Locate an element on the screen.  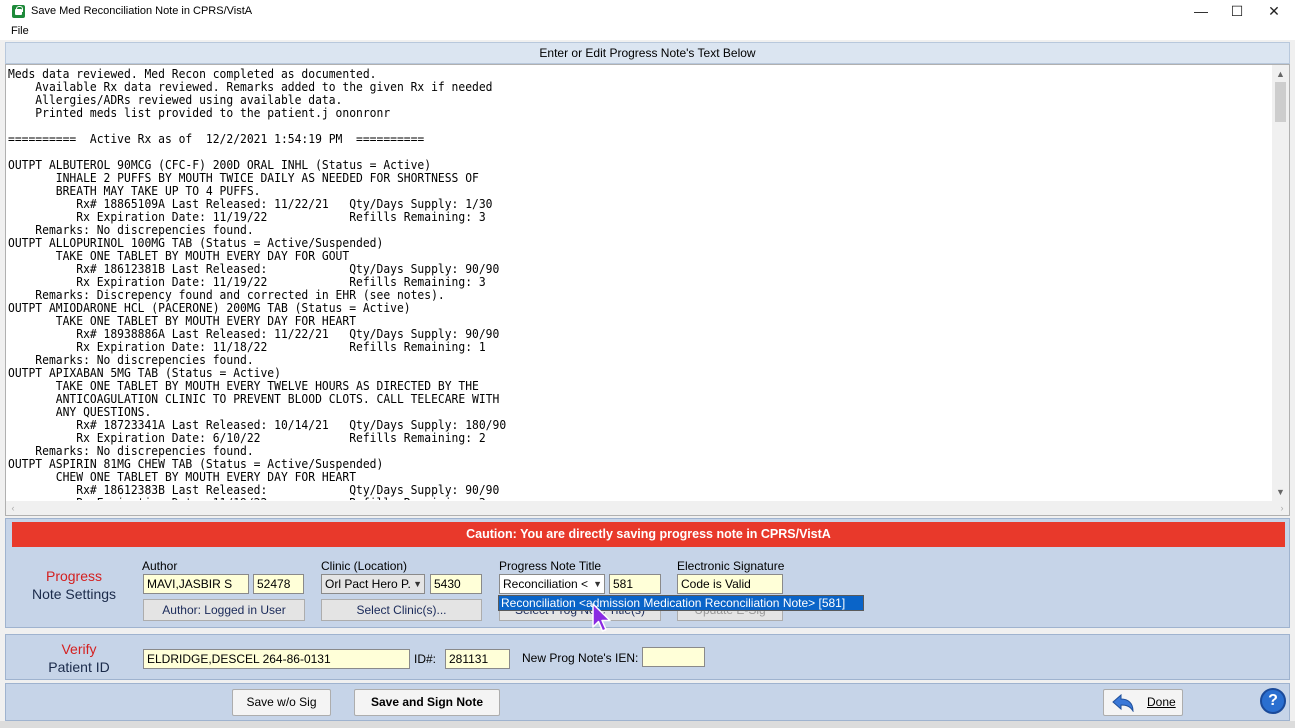
patient-id-label: ID#: is located at coordinates (425, 659).